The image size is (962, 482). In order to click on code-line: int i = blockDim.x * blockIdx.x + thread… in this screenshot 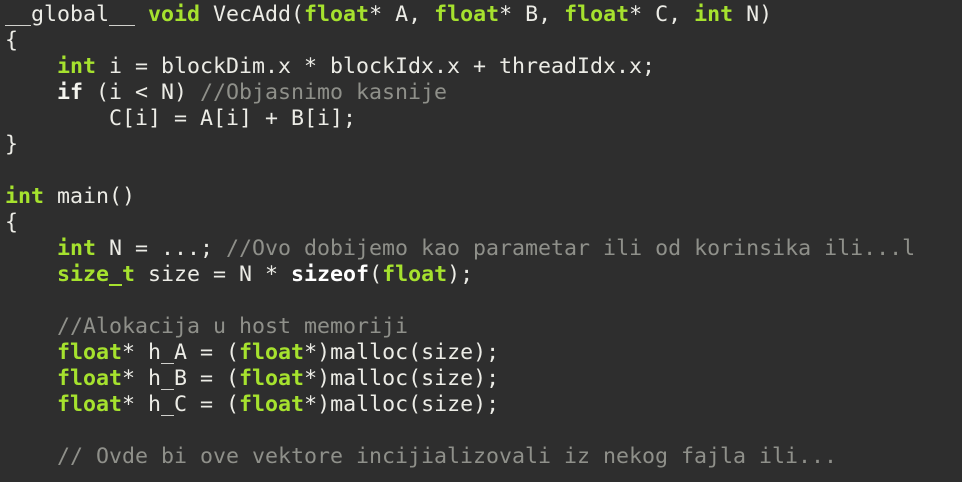, I will do `click(483, 67)`.